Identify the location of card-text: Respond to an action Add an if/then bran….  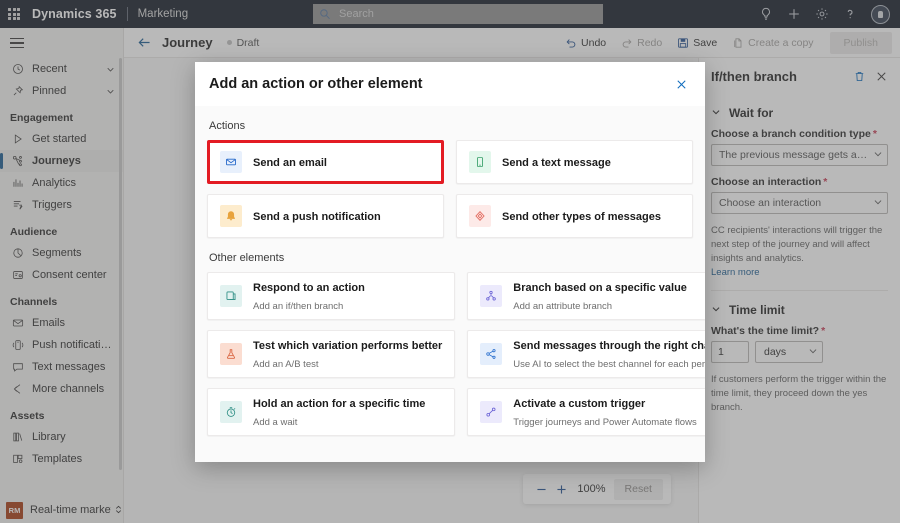
(347, 296).